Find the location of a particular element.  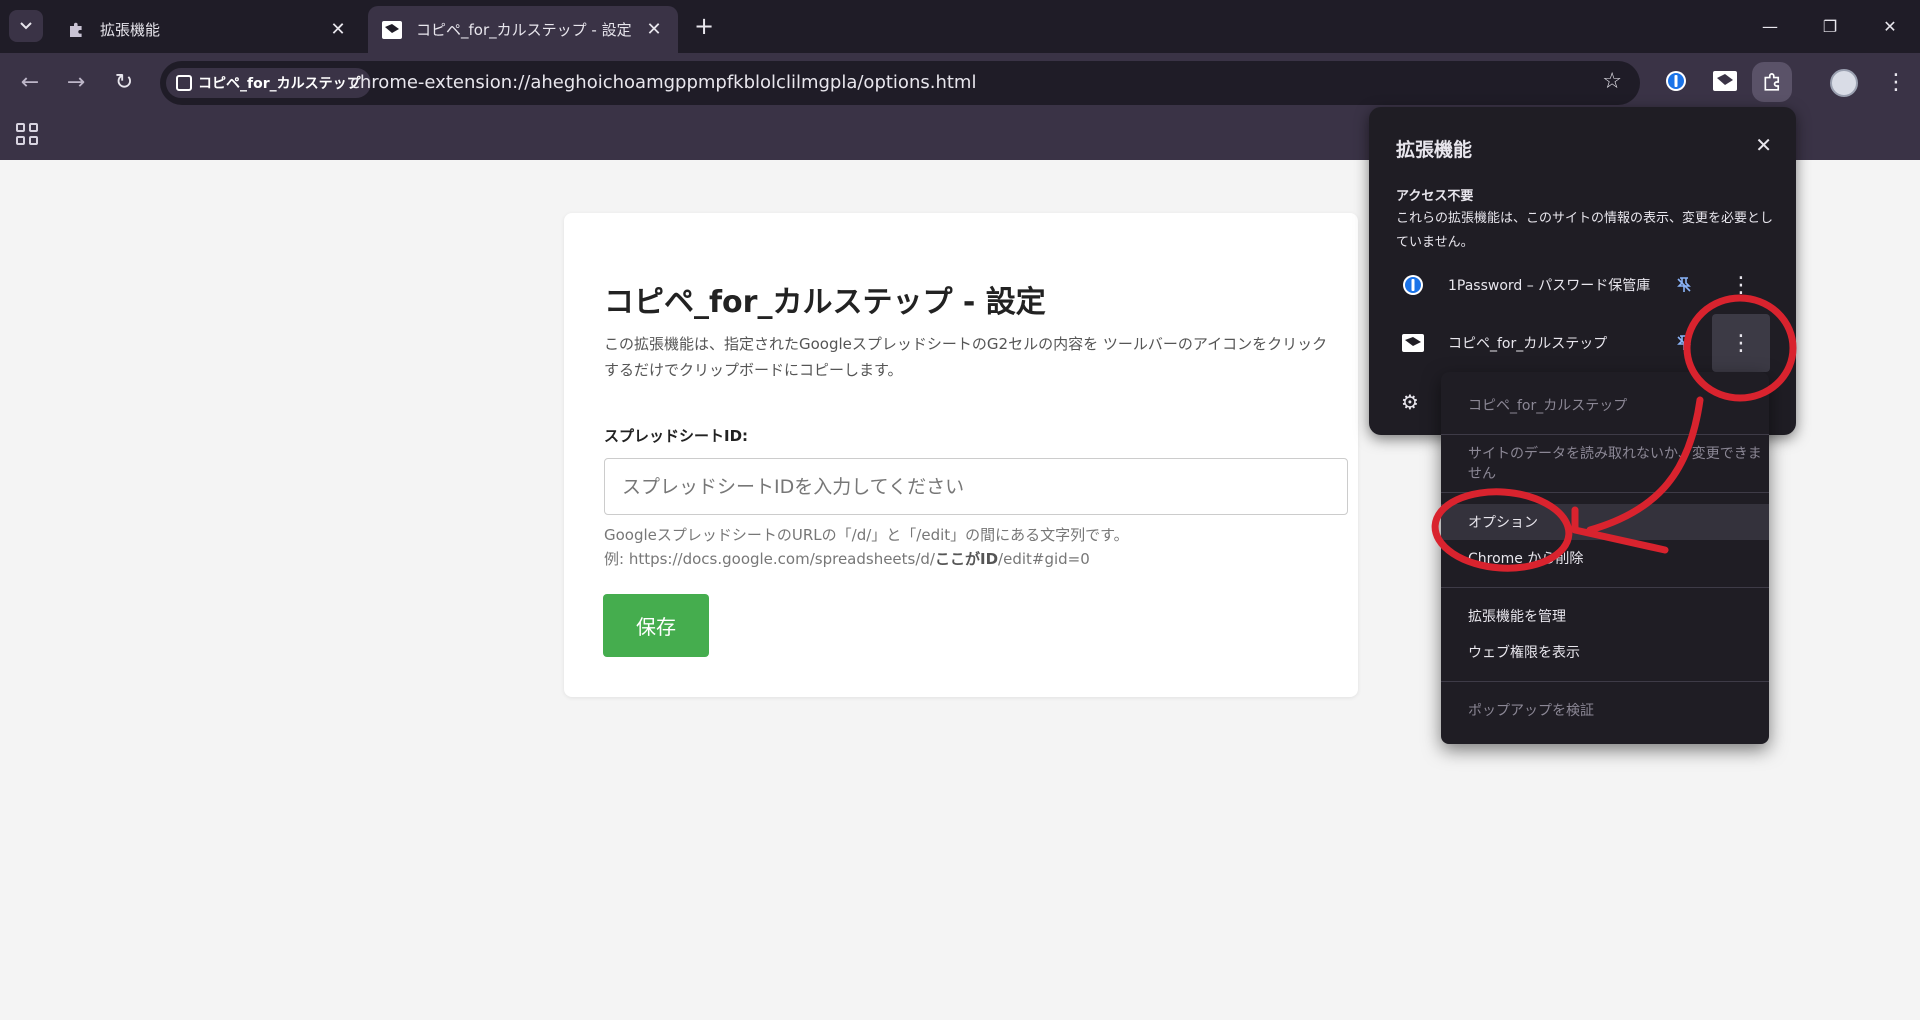

menu-header: コピペ_for_カルステップ is located at coordinates (1548, 406).